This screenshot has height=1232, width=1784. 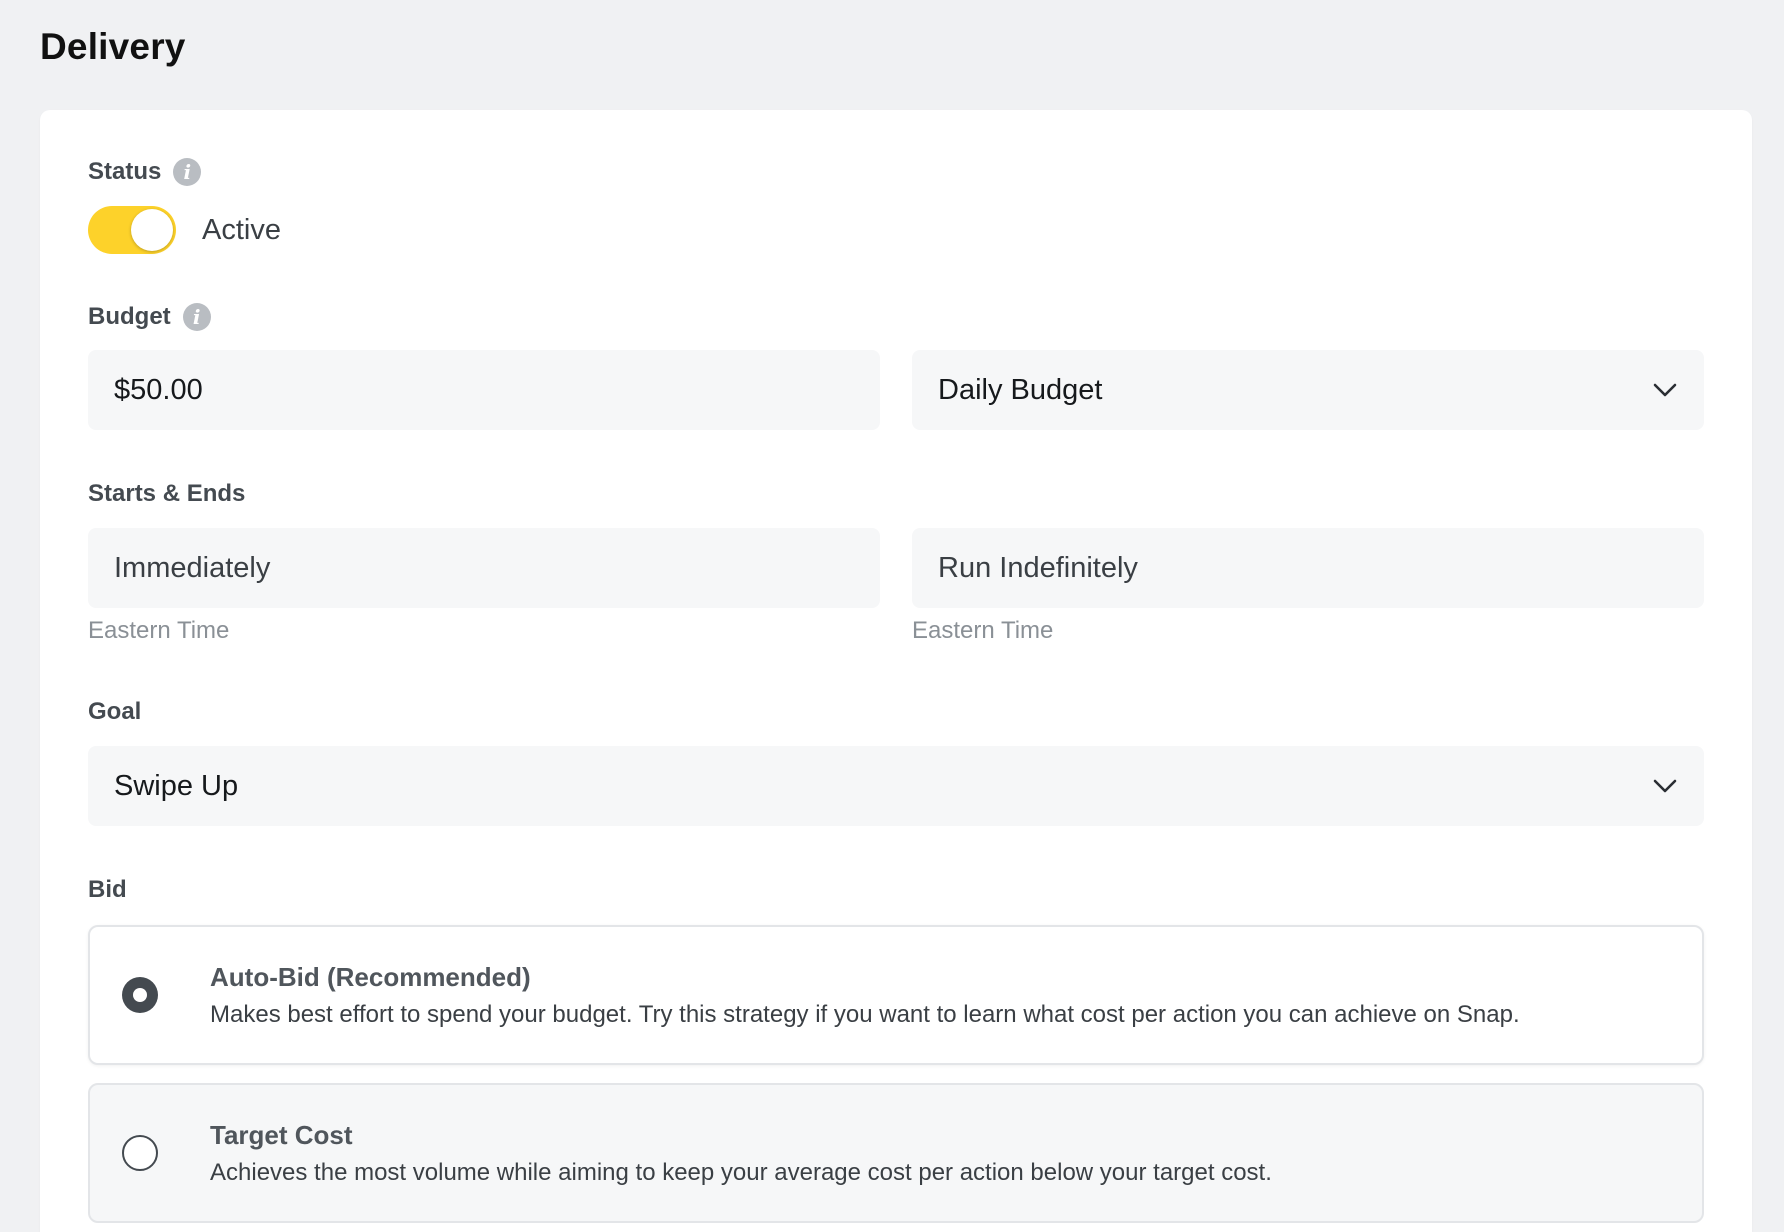 What do you see at coordinates (152, 230) in the screenshot?
I see `toggle-knob` at bounding box center [152, 230].